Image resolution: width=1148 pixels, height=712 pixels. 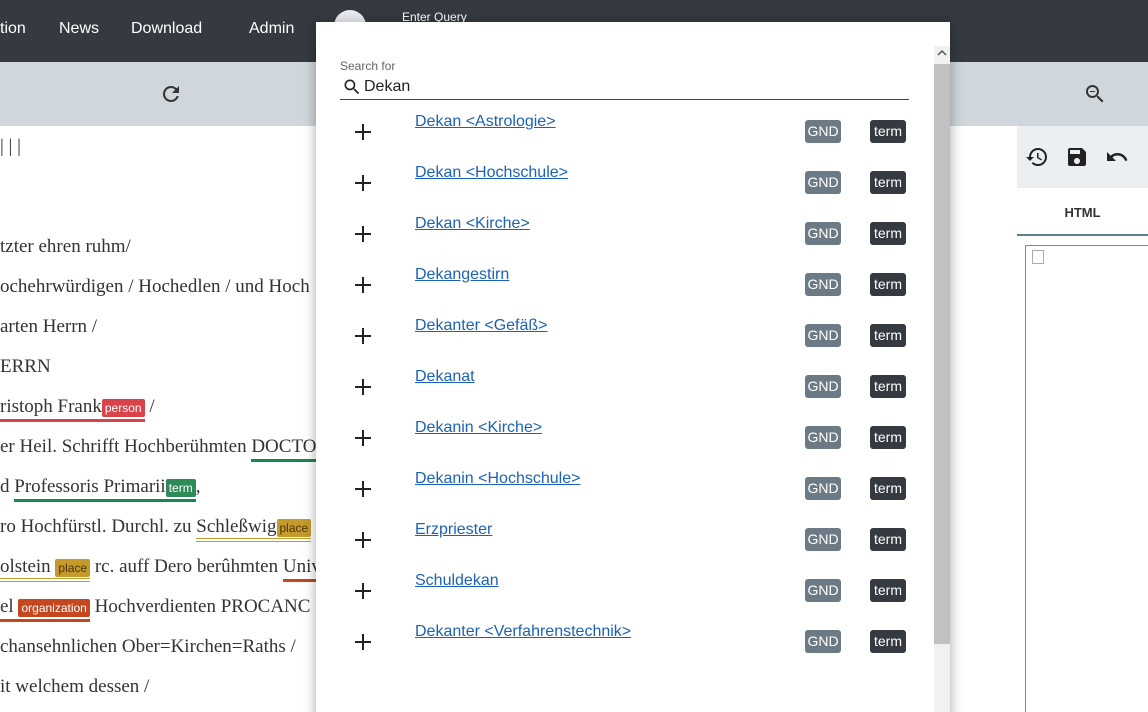 I want to click on result-item: Dekanter <Verfahrenstechnik> GND term, so click(x=625, y=648).